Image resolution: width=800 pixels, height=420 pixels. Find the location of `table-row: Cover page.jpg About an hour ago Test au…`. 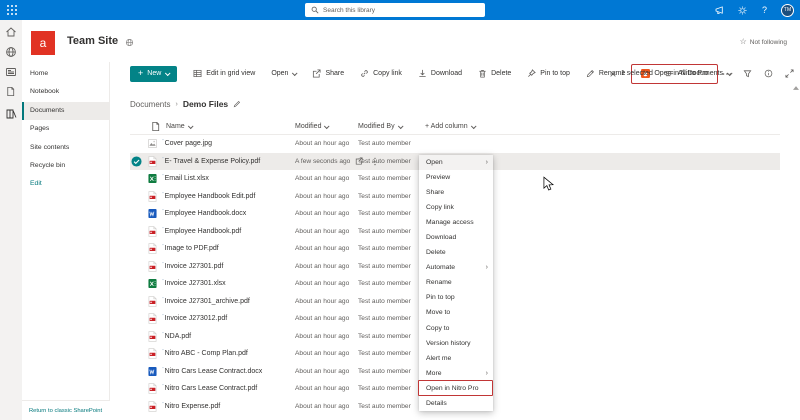

table-row: Cover page.jpg About an hour ago Test au… is located at coordinates (455, 144).